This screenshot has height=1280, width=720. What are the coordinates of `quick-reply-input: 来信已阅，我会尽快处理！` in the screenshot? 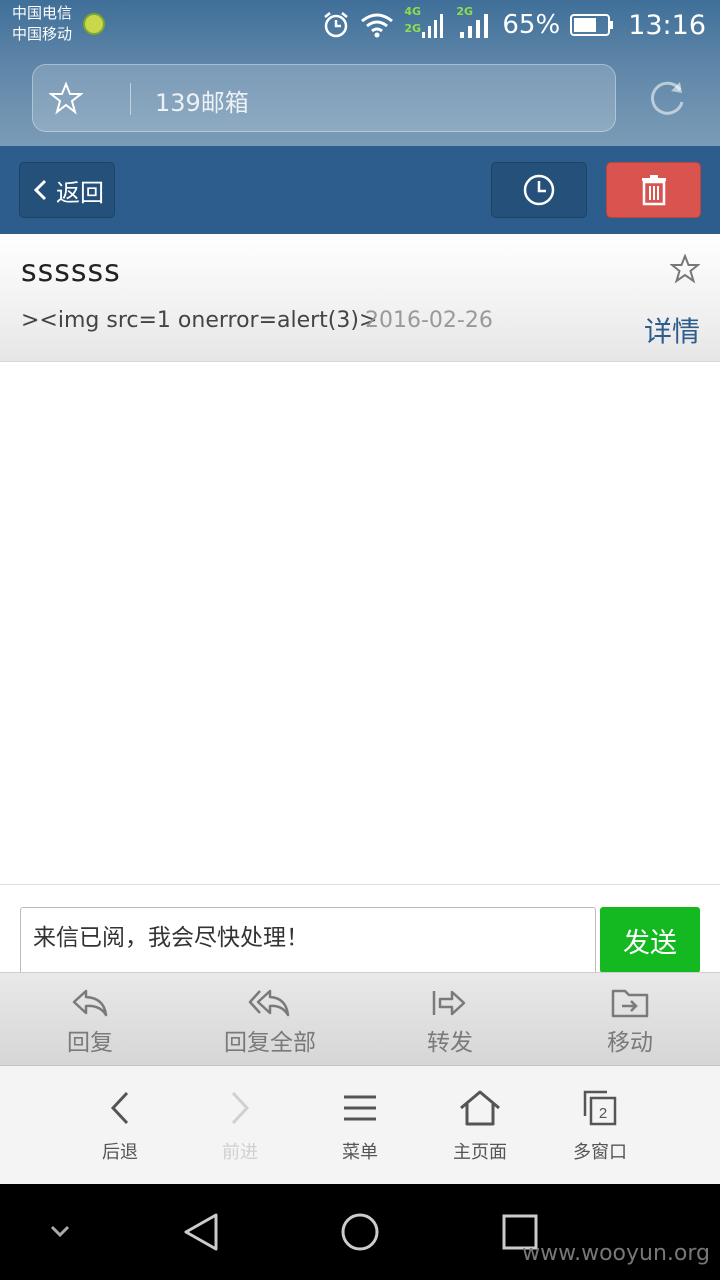 It's located at (308, 942).